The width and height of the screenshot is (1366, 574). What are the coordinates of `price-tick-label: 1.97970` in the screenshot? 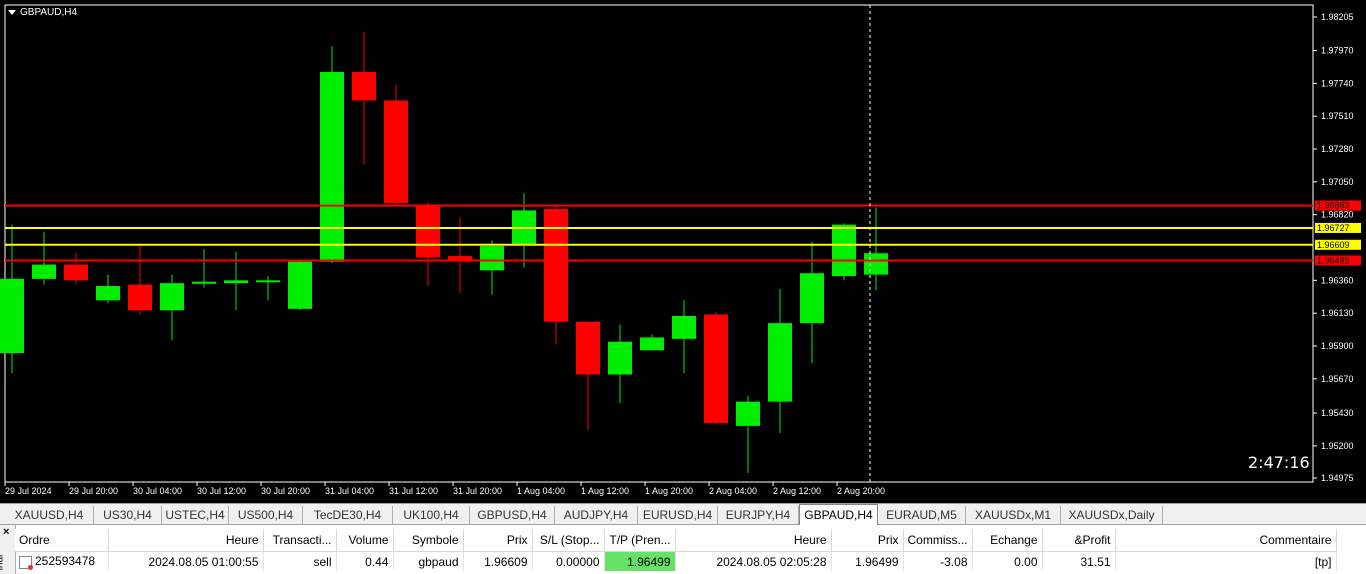 It's located at (1337, 51).